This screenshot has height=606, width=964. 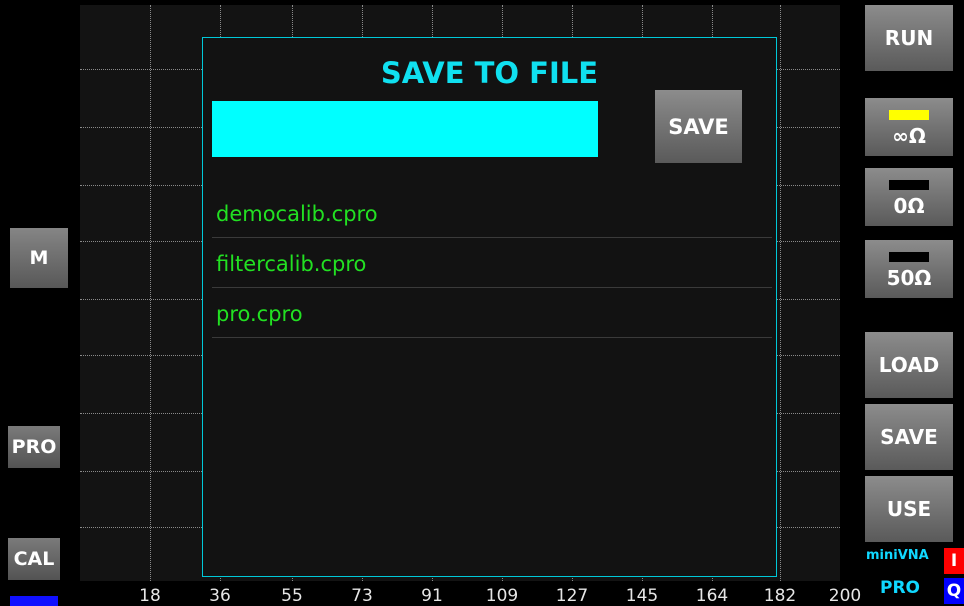 I want to click on pro-button: PRO, so click(x=34, y=447).